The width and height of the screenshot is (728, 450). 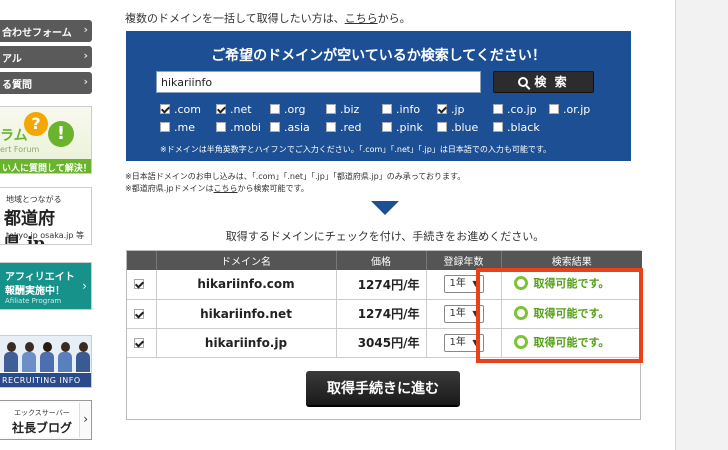 I want to click on question-bubble-icon: ?, so click(x=36, y=124).